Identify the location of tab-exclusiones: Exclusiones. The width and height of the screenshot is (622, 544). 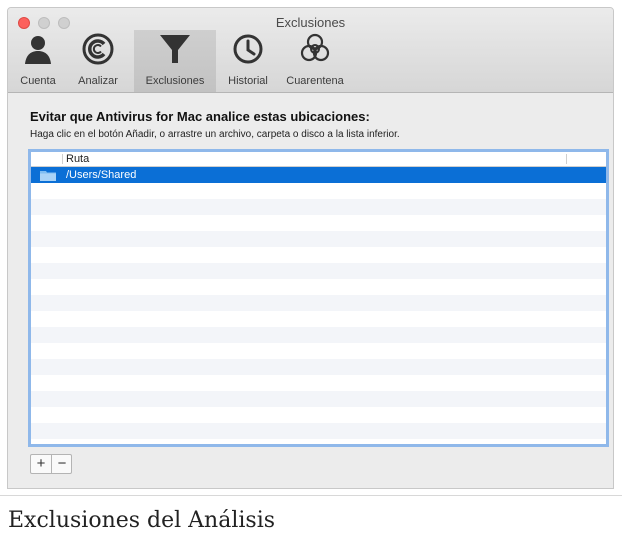
(175, 61).